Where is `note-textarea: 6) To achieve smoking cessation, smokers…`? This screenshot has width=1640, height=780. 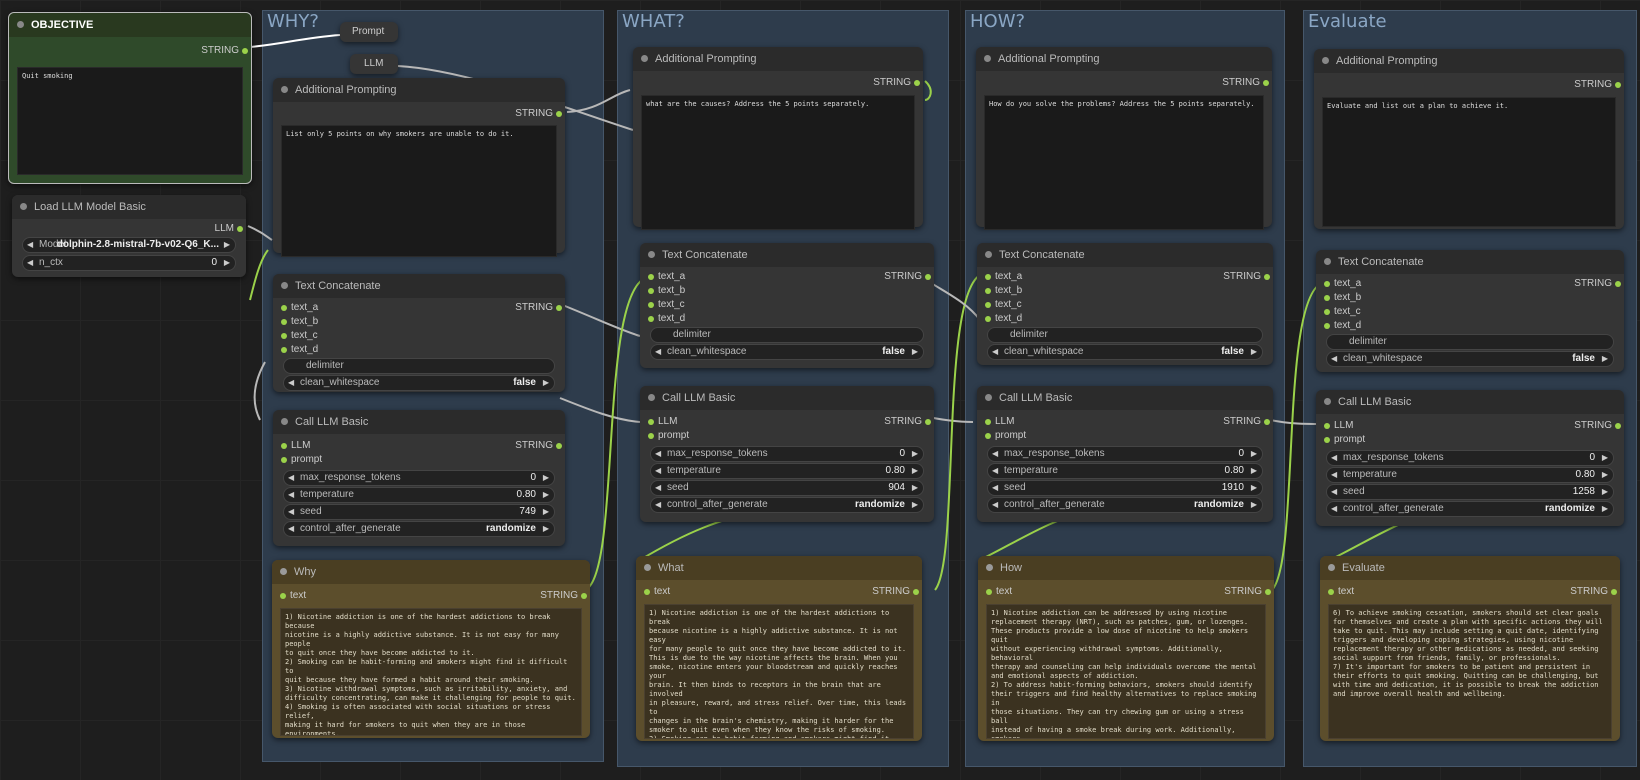 note-textarea: 6) To achieve smoking cessation, smokers… is located at coordinates (1470, 671).